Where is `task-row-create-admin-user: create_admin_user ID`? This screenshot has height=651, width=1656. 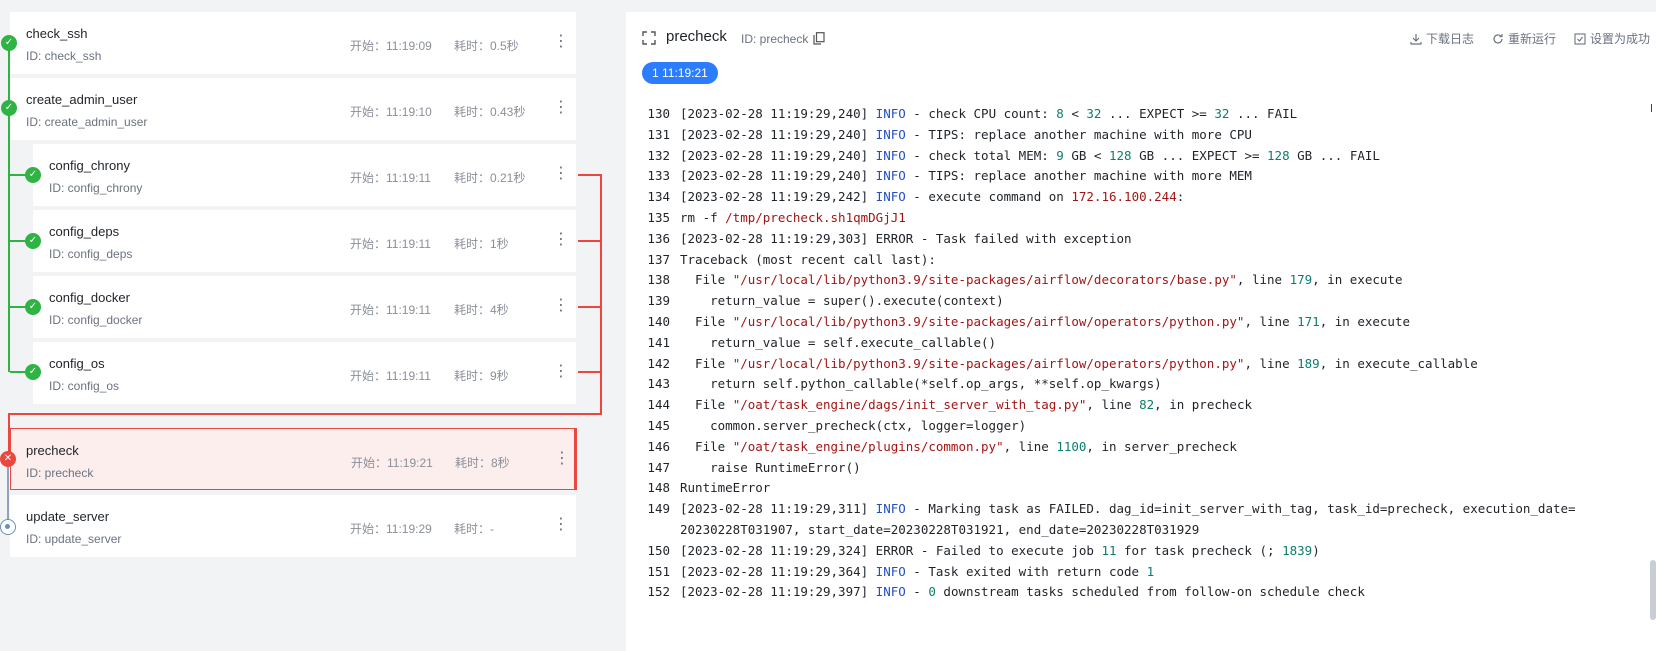
task-row-create-admin-user: create_admin_user ID is located at coordinates (293, 109).